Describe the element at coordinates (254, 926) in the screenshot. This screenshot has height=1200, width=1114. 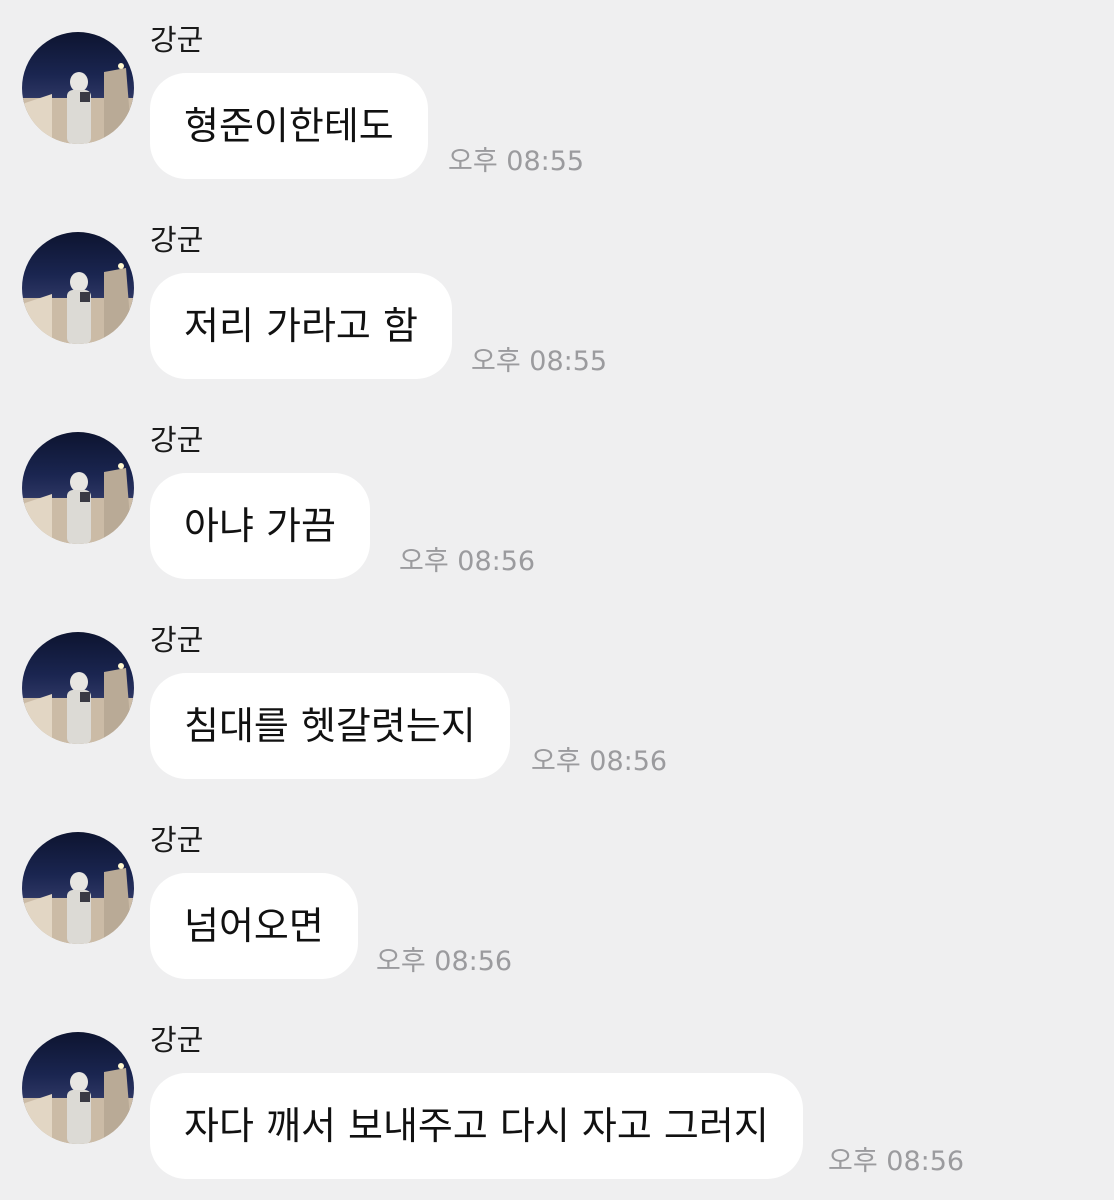
I see `message-bubble: 넘어오면` at that location.